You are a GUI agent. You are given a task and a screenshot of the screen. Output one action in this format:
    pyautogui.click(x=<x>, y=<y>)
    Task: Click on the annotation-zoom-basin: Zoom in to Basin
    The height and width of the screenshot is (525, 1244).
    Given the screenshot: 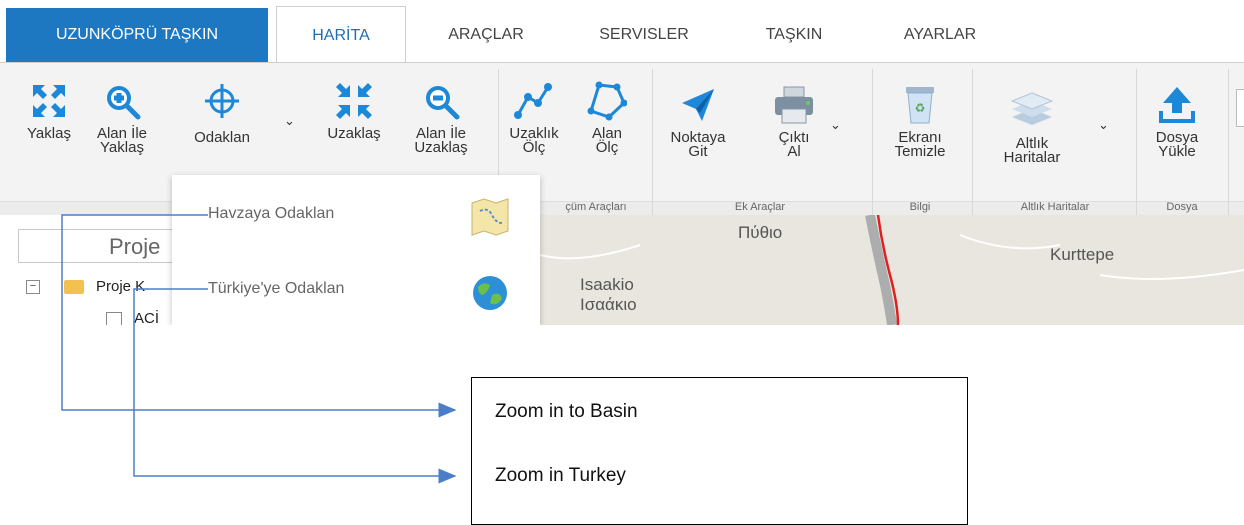 What is the action you would take?
    pyautogui.click(x=566, y=411)
    